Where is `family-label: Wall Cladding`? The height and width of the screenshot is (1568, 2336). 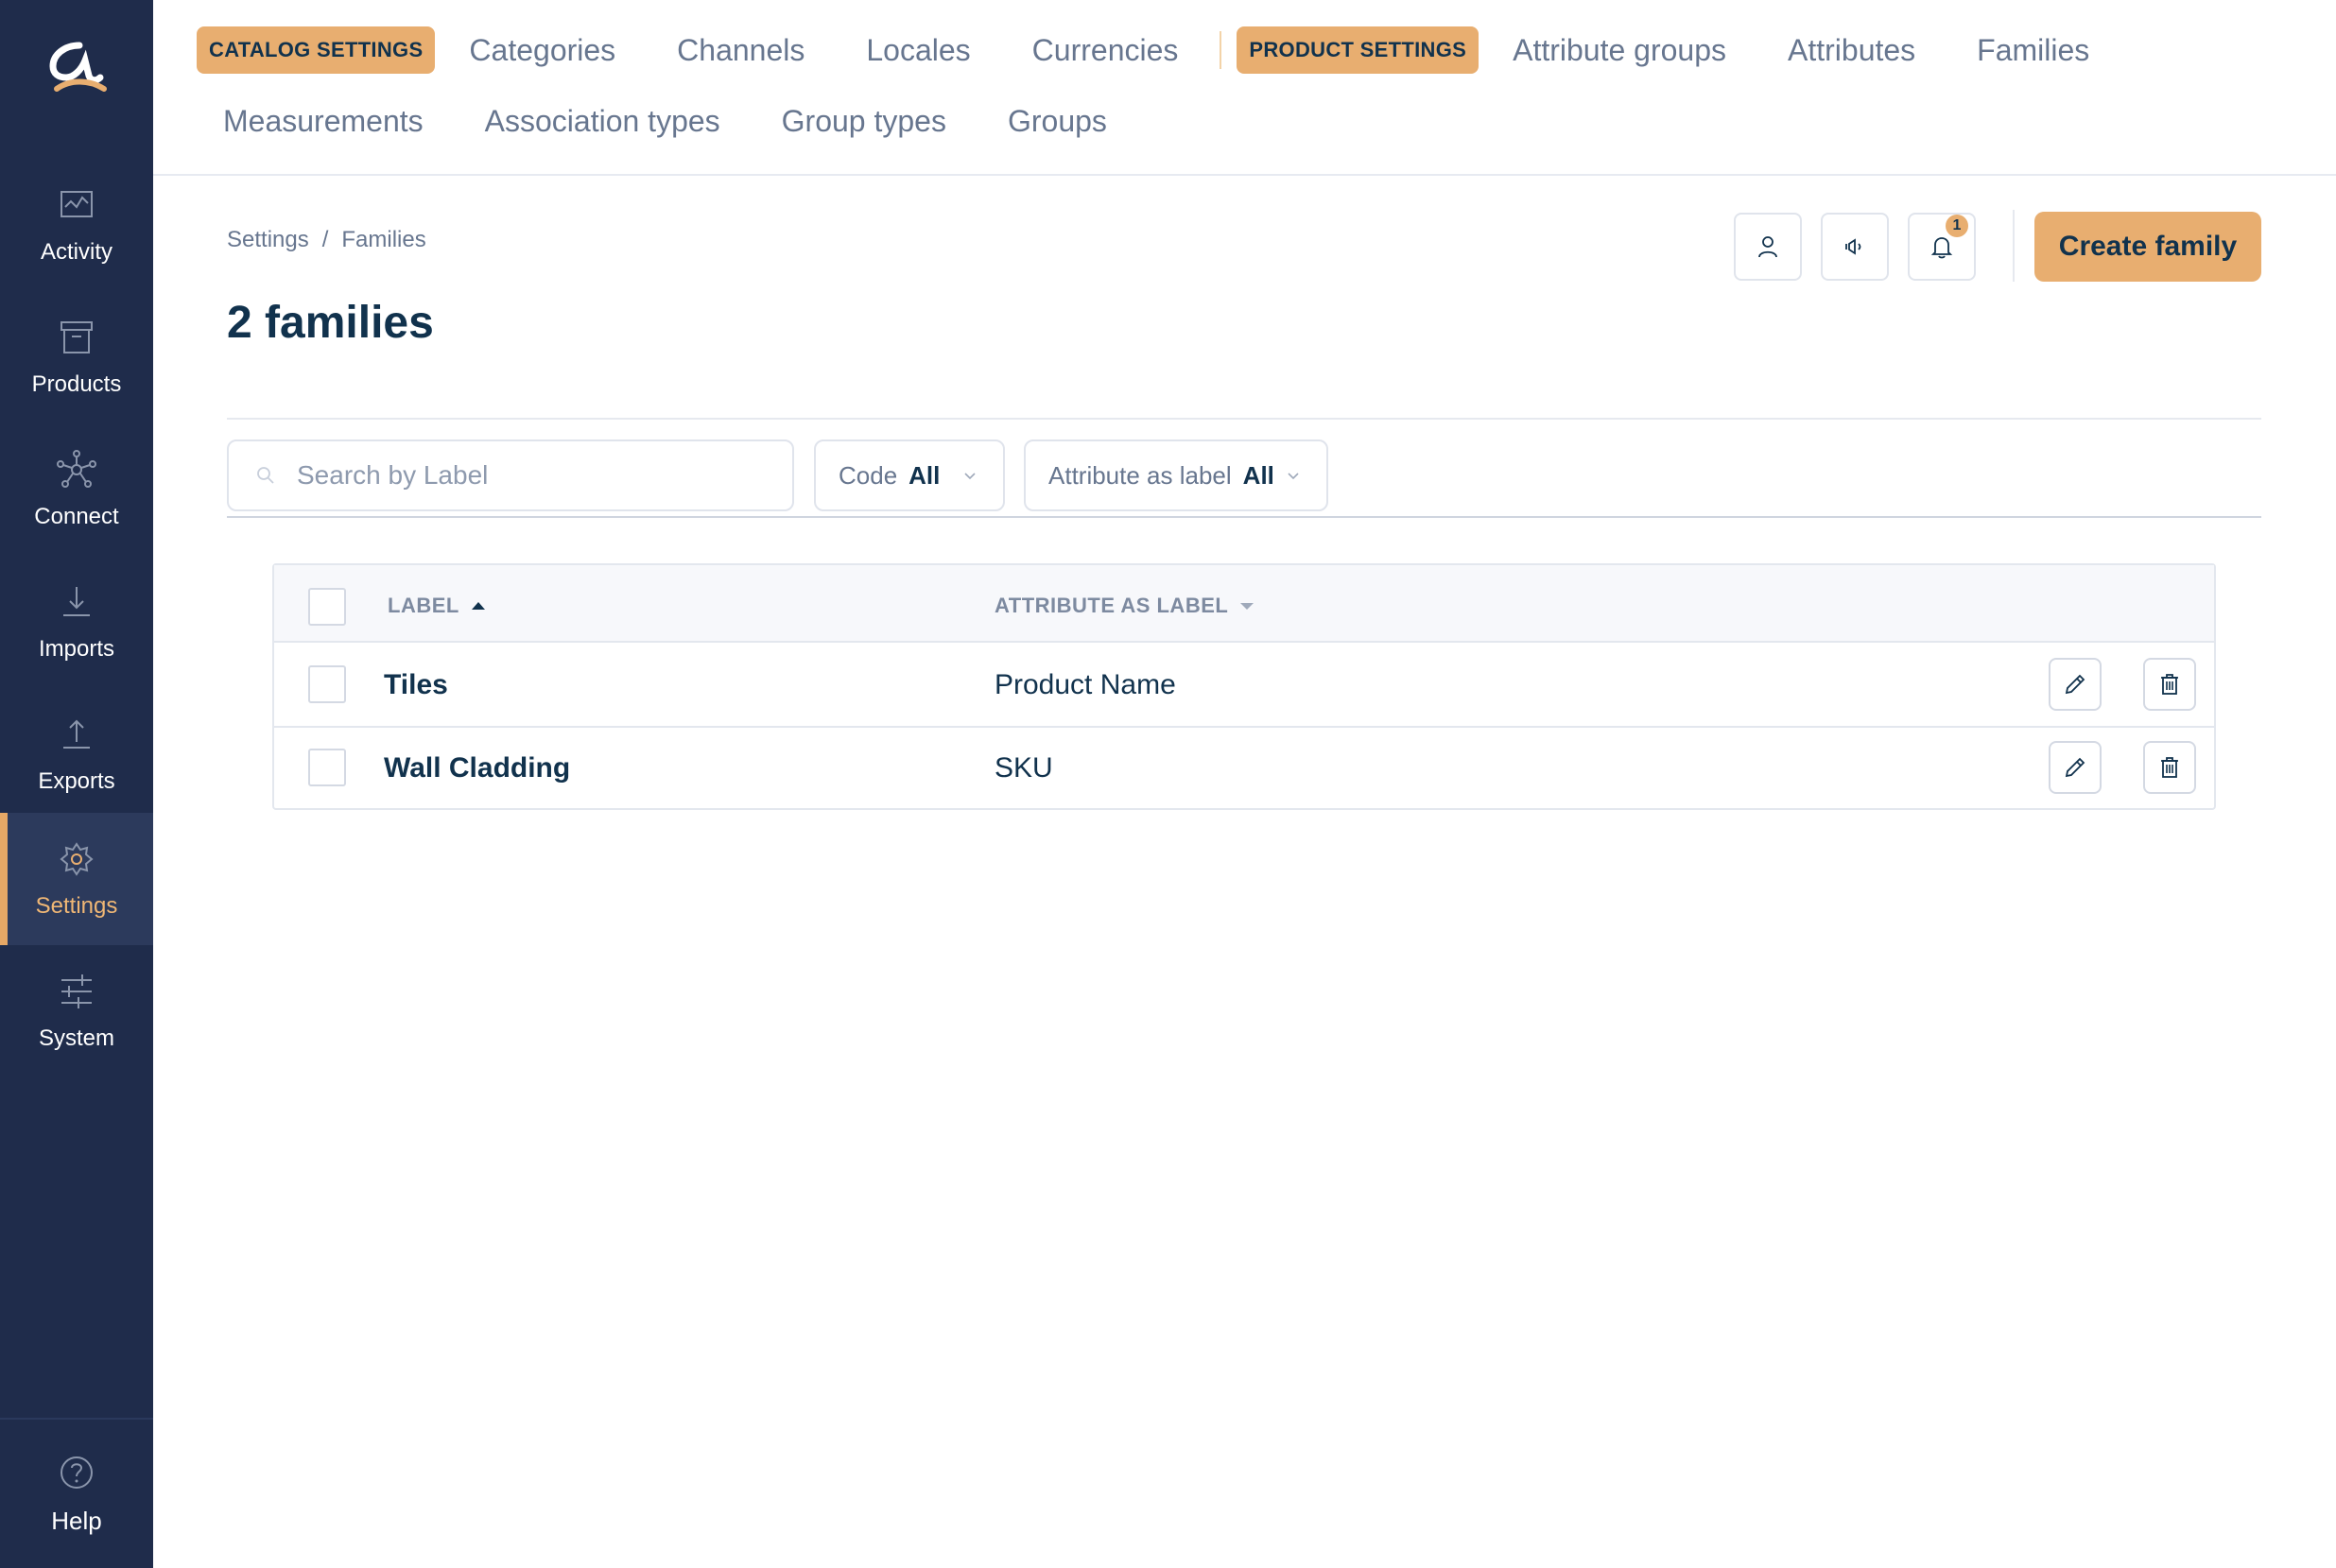
family-label: Wall Cladding is located at coordinates (477, 768).